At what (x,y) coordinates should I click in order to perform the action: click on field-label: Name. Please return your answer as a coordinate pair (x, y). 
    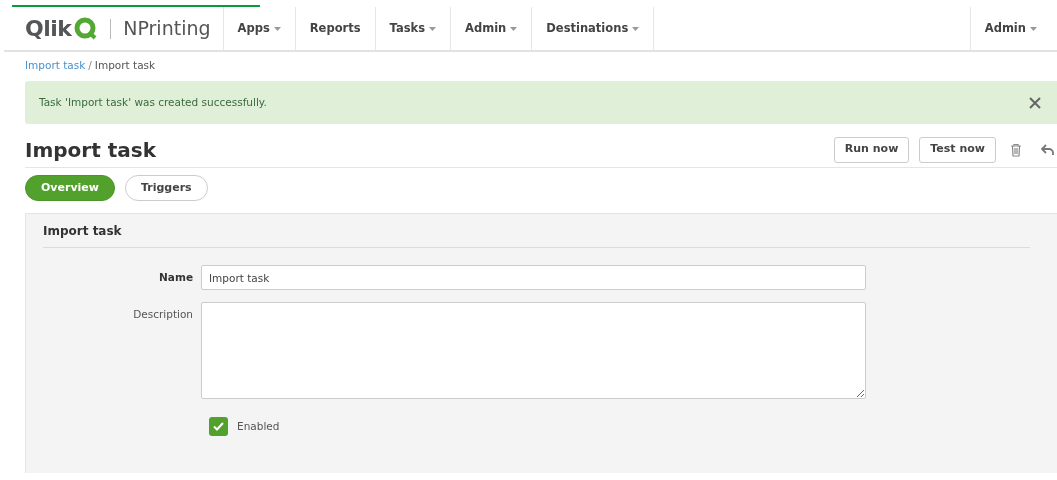
    Looking at the image, I should click on (176, 277).